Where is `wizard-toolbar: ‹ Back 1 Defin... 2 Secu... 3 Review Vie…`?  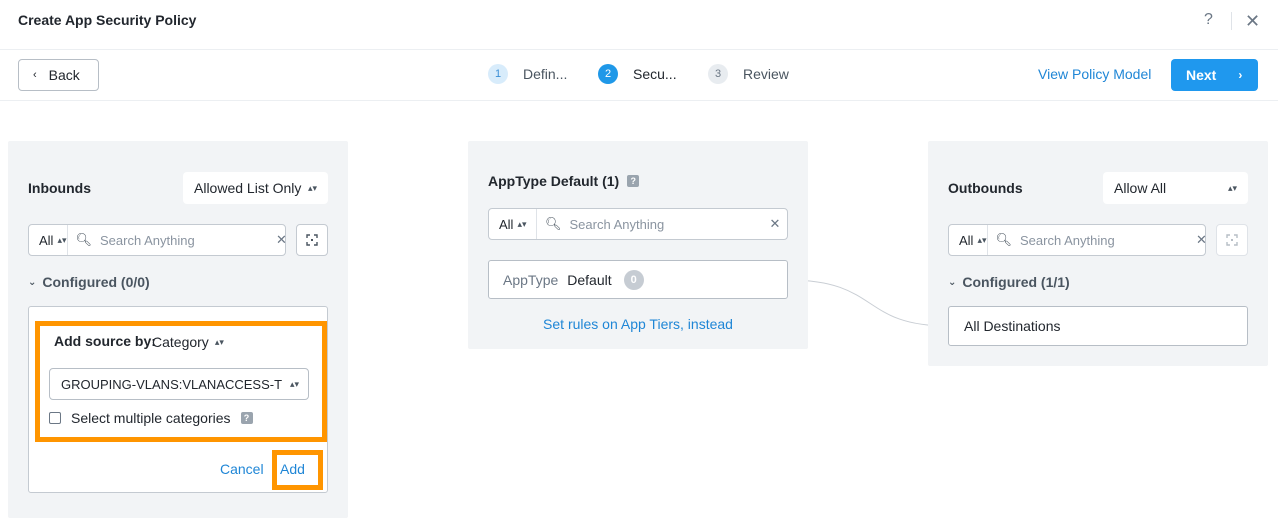
wizard-toolbar: ‹ Back 1 Defin... 2 Secu... 3 Review Vie… is located at coordinates (639, 76).